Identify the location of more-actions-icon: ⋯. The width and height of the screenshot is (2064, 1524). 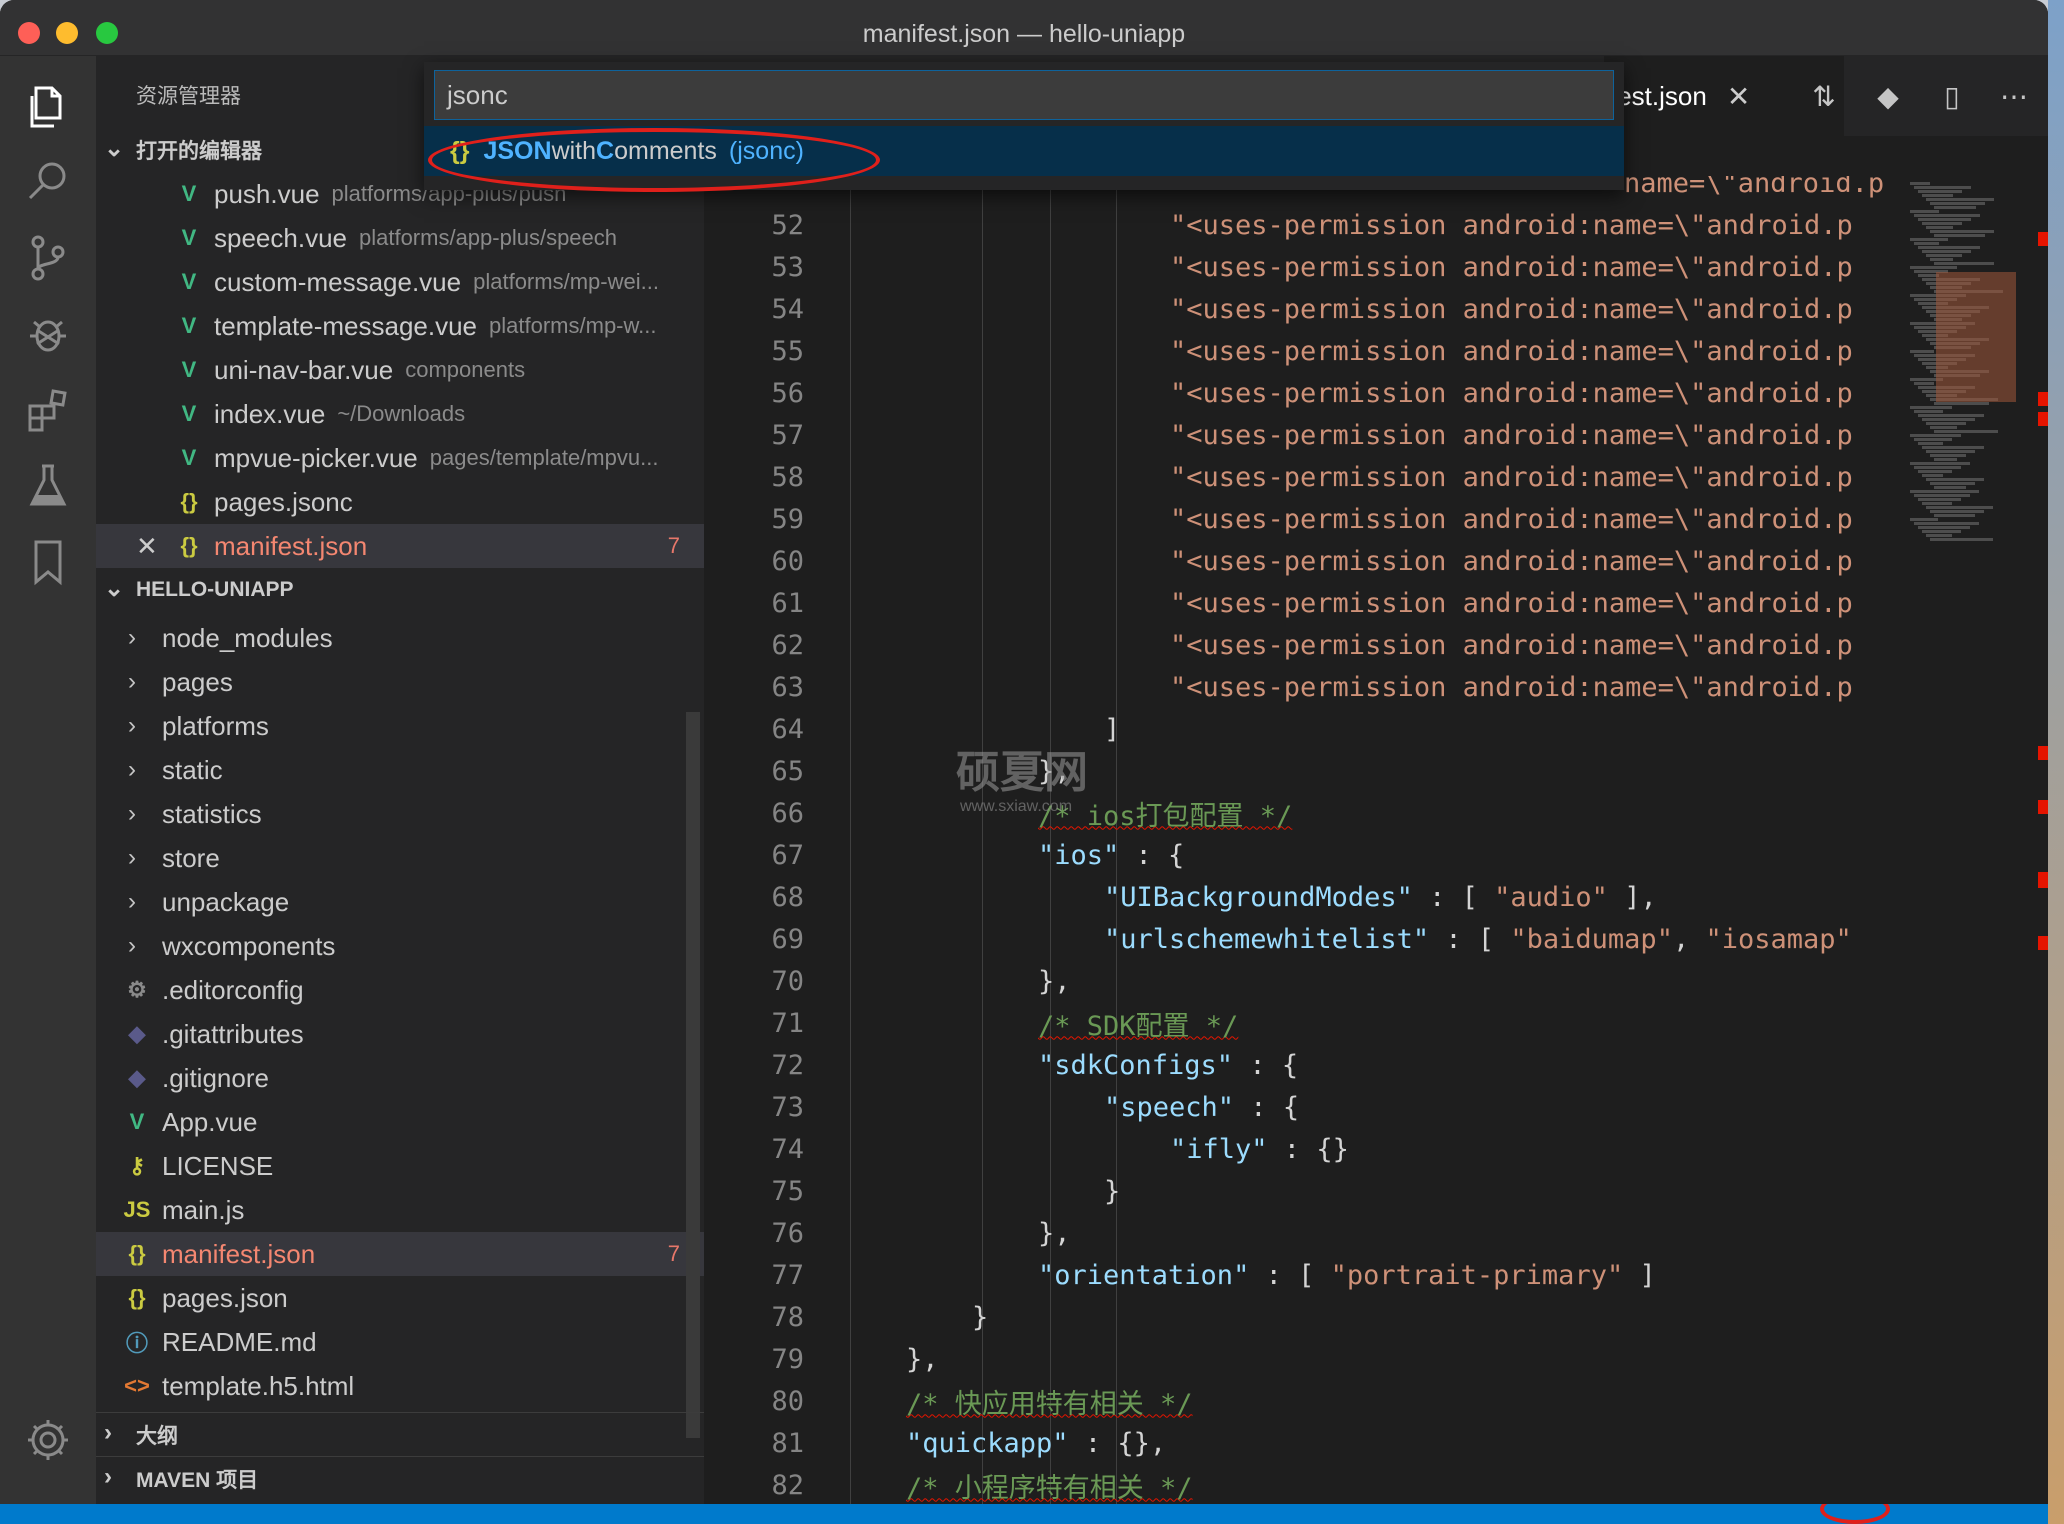
(2014, 96).